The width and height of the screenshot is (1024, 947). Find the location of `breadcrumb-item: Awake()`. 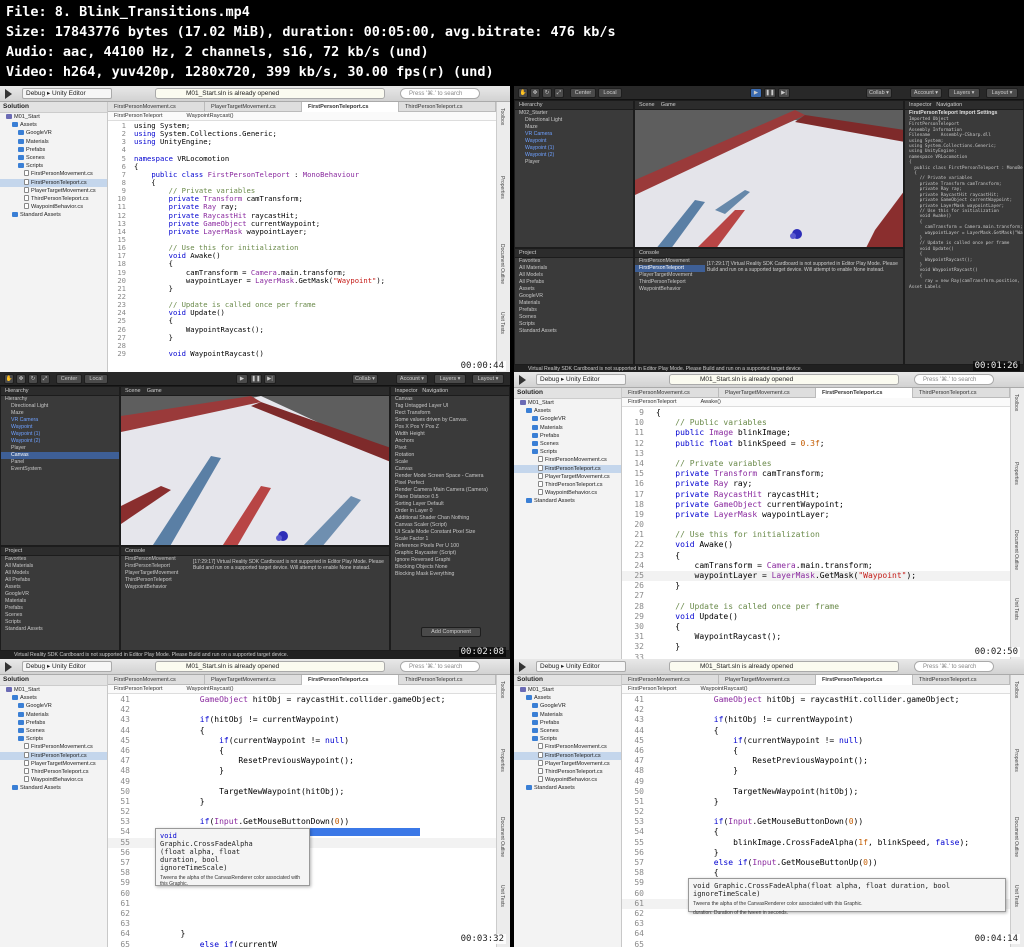

breadcrumb-item: Awake() is located at coordinates (711, 402).